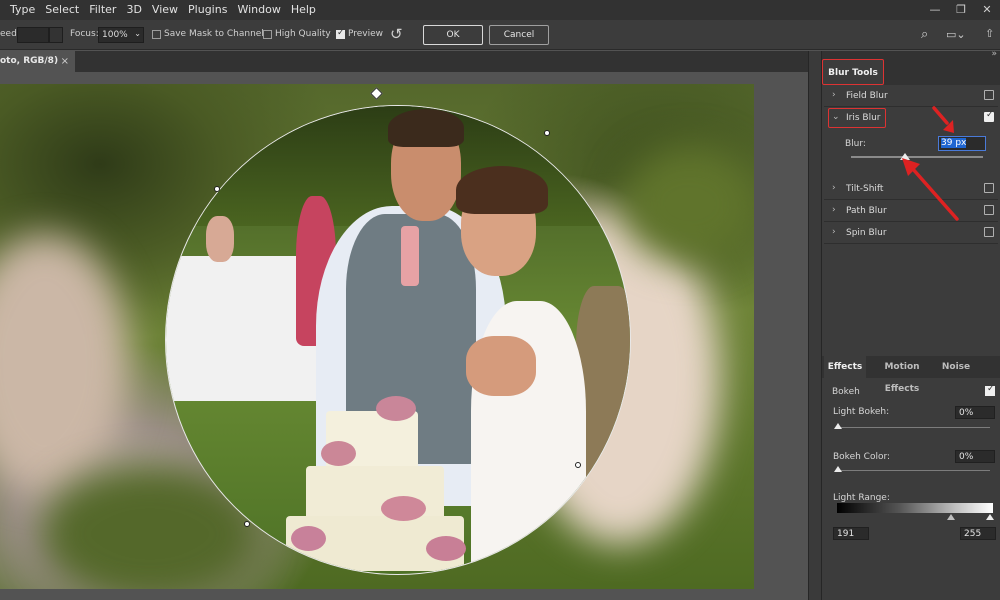 Image resolution: width=1000 pixels, height=600 pixels. What do you see at coordinates (815, 325) in the screenshot?
I see `collapsed-panel-strip` at bounding box center [815, 325].